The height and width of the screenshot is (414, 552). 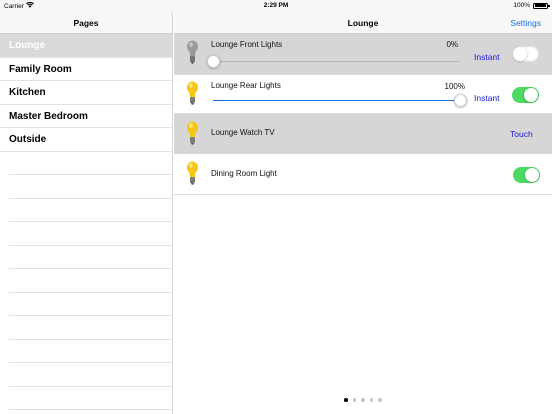 What do you see at coordinates (247, 44) in the screenshot?
I see `device-name: Lounge Front Lights` at bounding box center [247, 44].